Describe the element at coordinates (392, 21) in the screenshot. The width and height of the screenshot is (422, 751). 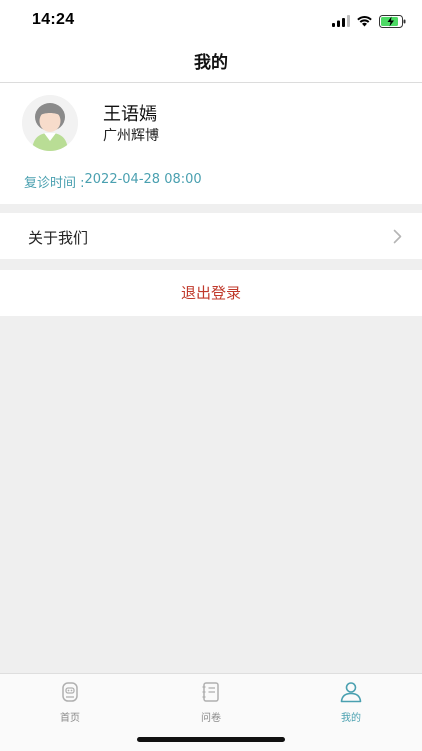
I see `battery-charging-icon` at that location.